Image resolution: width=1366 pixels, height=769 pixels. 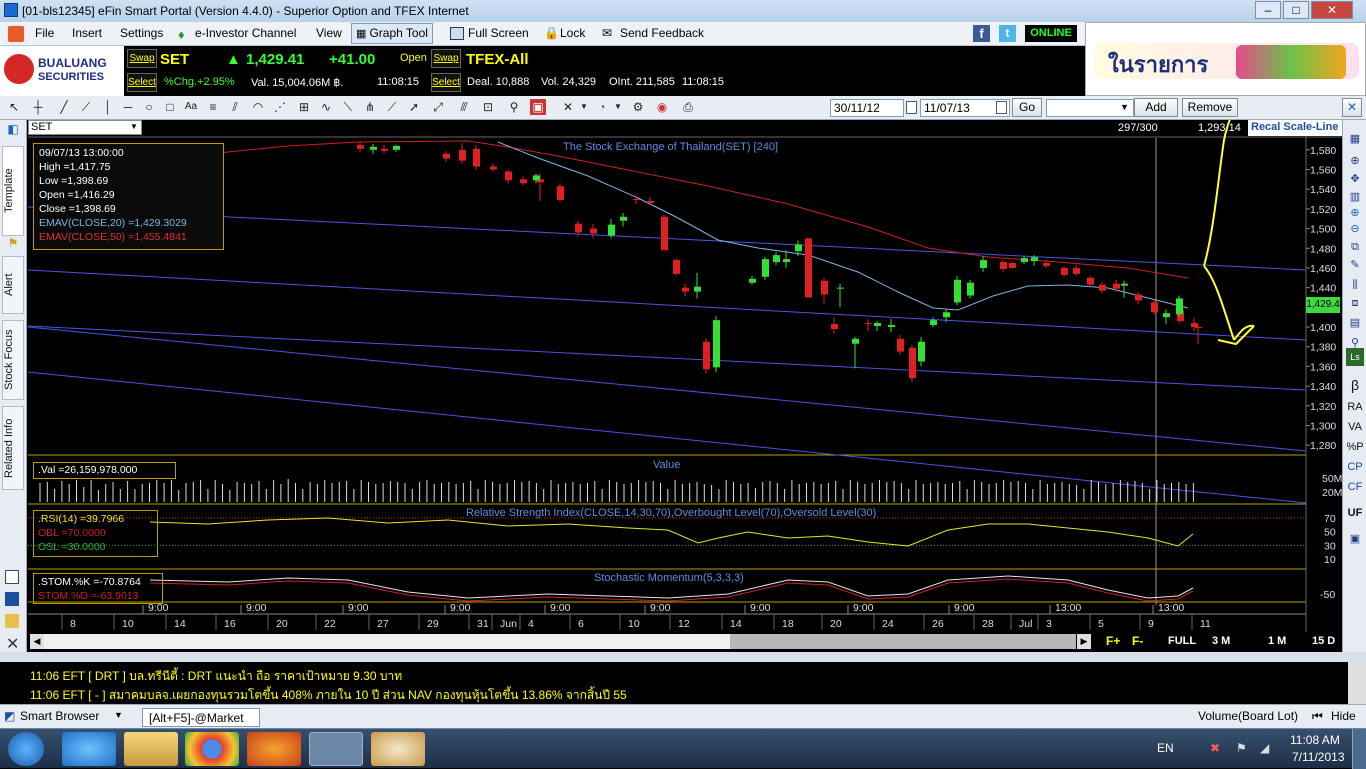 I want to click on new-icon, so click(x=12, y=577).